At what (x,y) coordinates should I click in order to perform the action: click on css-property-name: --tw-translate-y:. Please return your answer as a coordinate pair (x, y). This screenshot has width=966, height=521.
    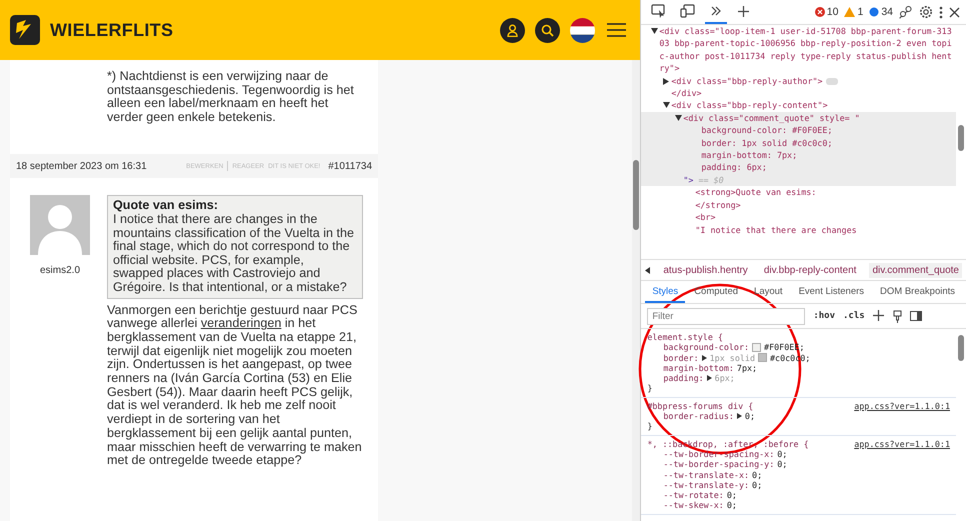
    Looking at the image, I should click on (706, 485).